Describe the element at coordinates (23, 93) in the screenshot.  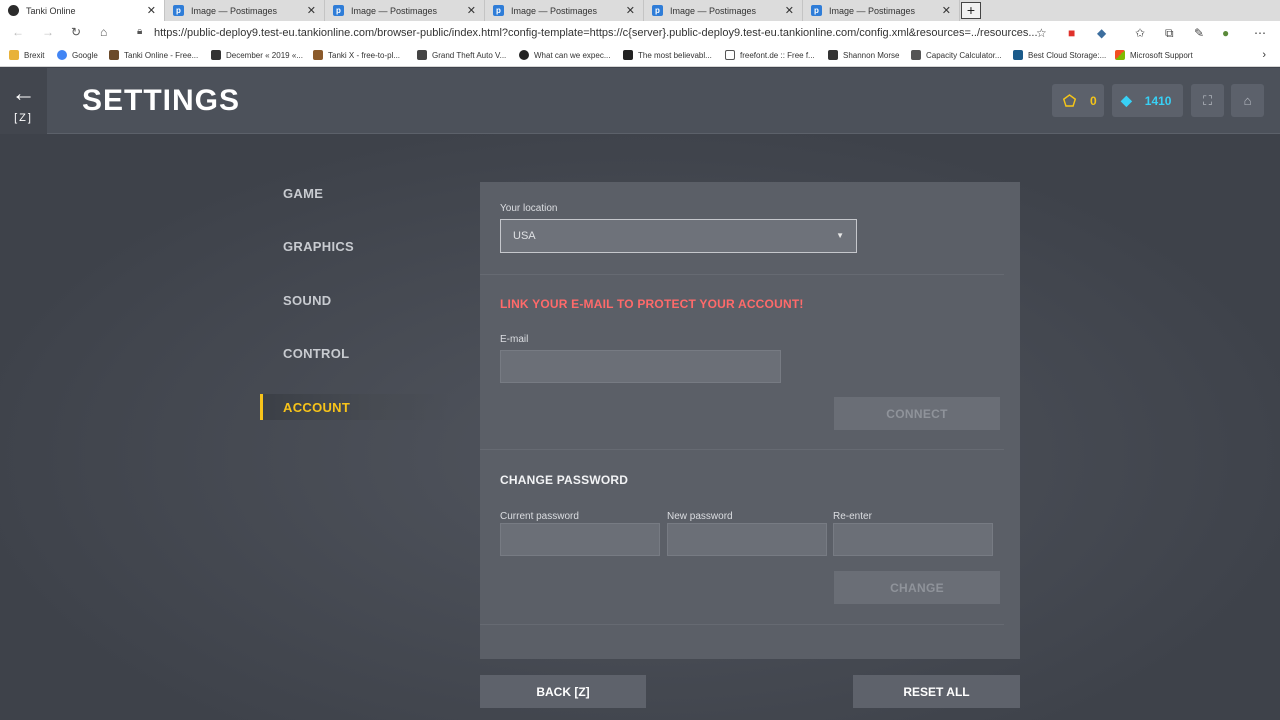
I see `arrow-left-icon: ←` at that location.